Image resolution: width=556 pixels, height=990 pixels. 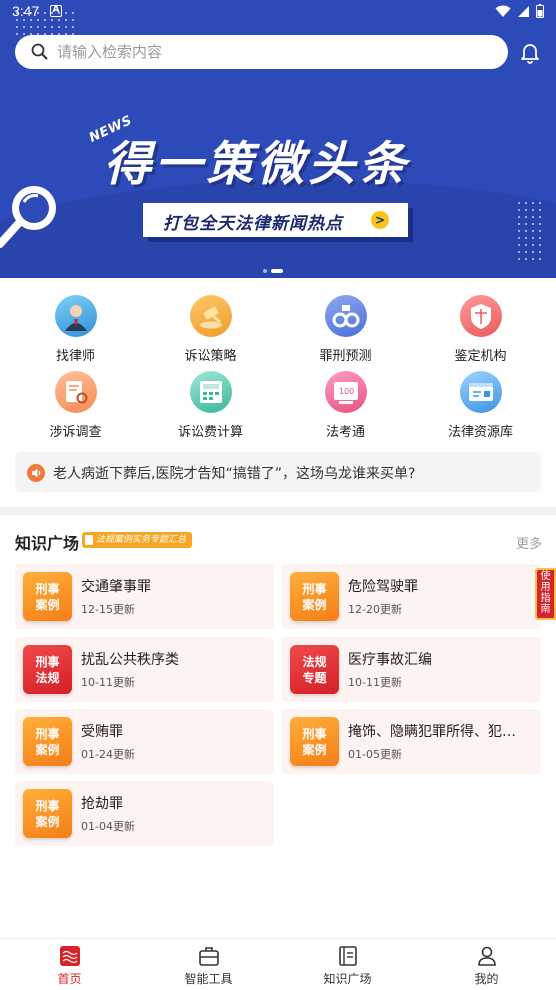 I want to click on nav-home: 首页, so click(x=69, y=966).